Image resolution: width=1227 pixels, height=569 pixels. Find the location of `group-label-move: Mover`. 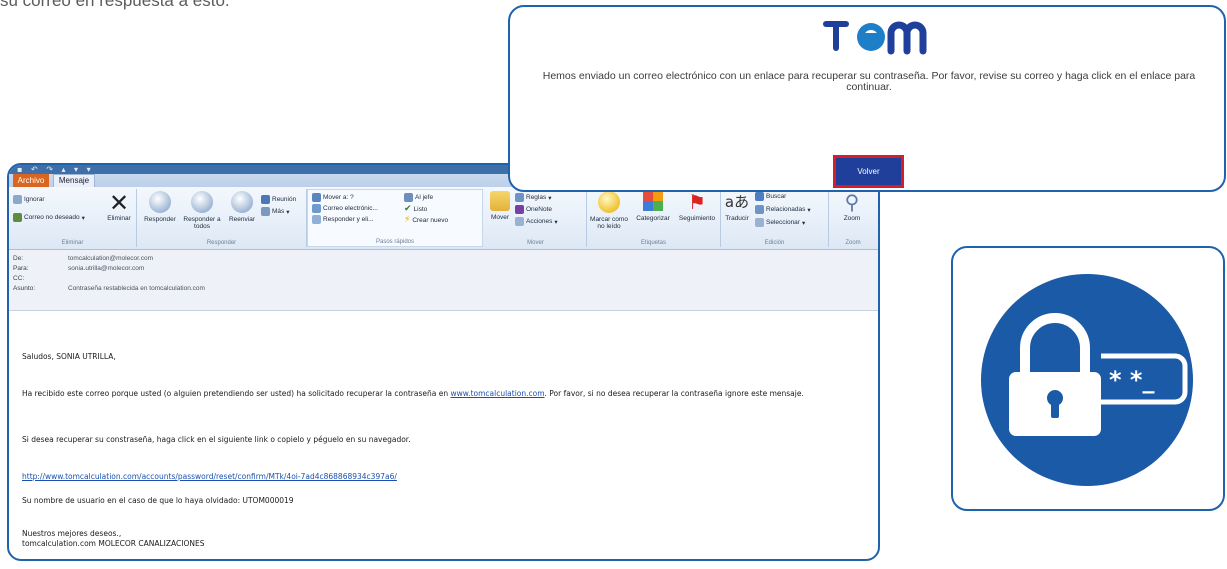

group-label-move: Mover is located at coordinates (535, 243).